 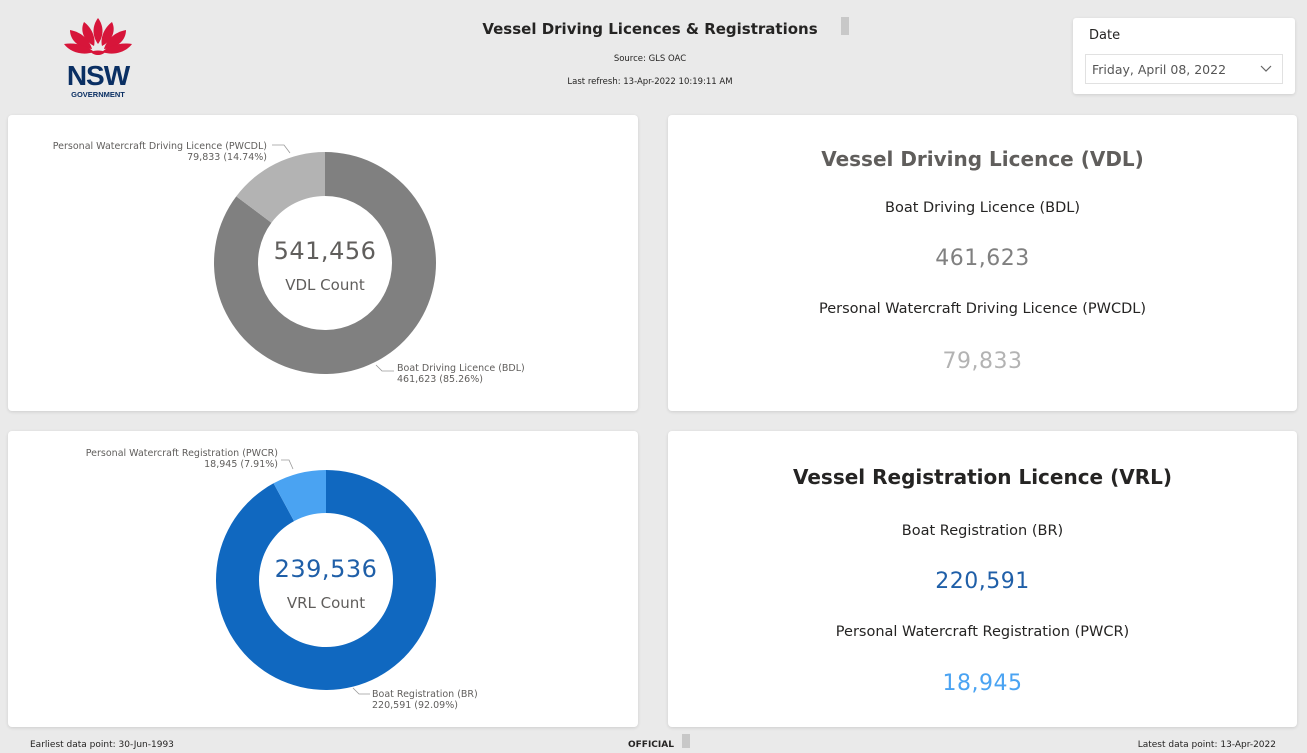 I want to click on logo-government-text: GOVERNMENT, so click(x=98, y=94).